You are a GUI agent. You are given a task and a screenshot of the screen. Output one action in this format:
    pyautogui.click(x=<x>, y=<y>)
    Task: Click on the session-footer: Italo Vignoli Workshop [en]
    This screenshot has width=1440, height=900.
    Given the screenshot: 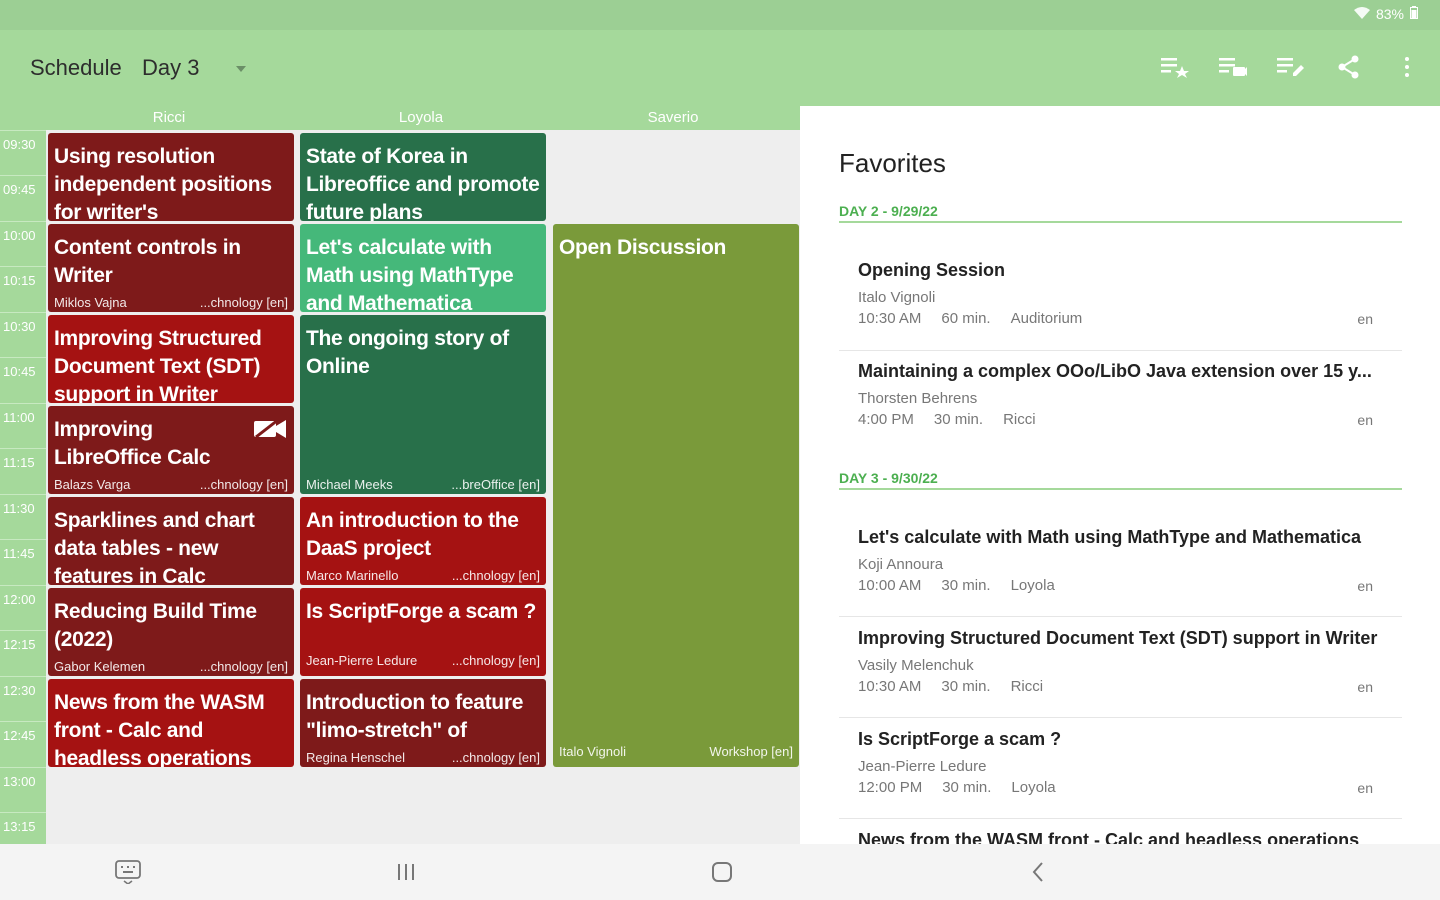 What is the action you would take?
    pyautogui.click(x=676, y=751)
    